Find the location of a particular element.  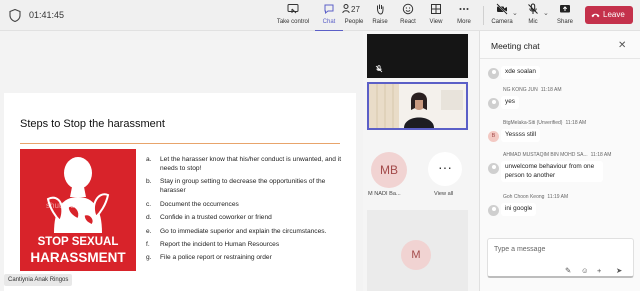

leave-label: Leave is located at coordinates (614, 14).